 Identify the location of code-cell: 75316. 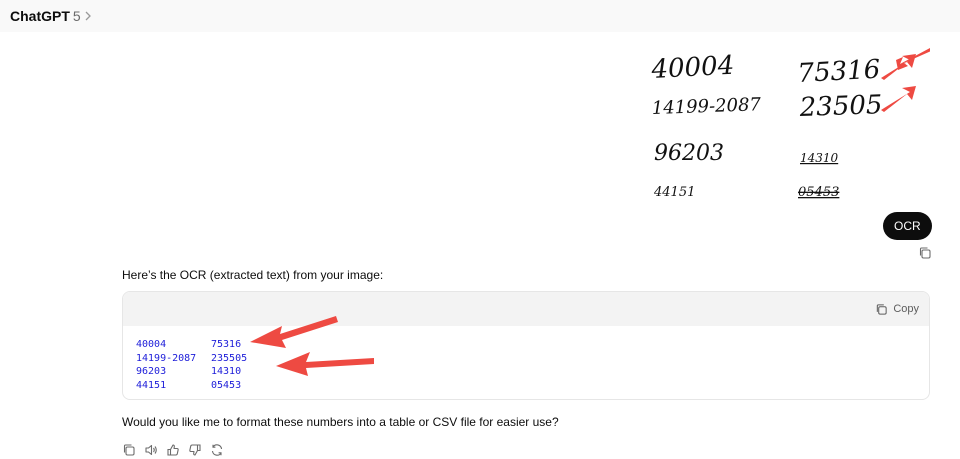
(226, 344).